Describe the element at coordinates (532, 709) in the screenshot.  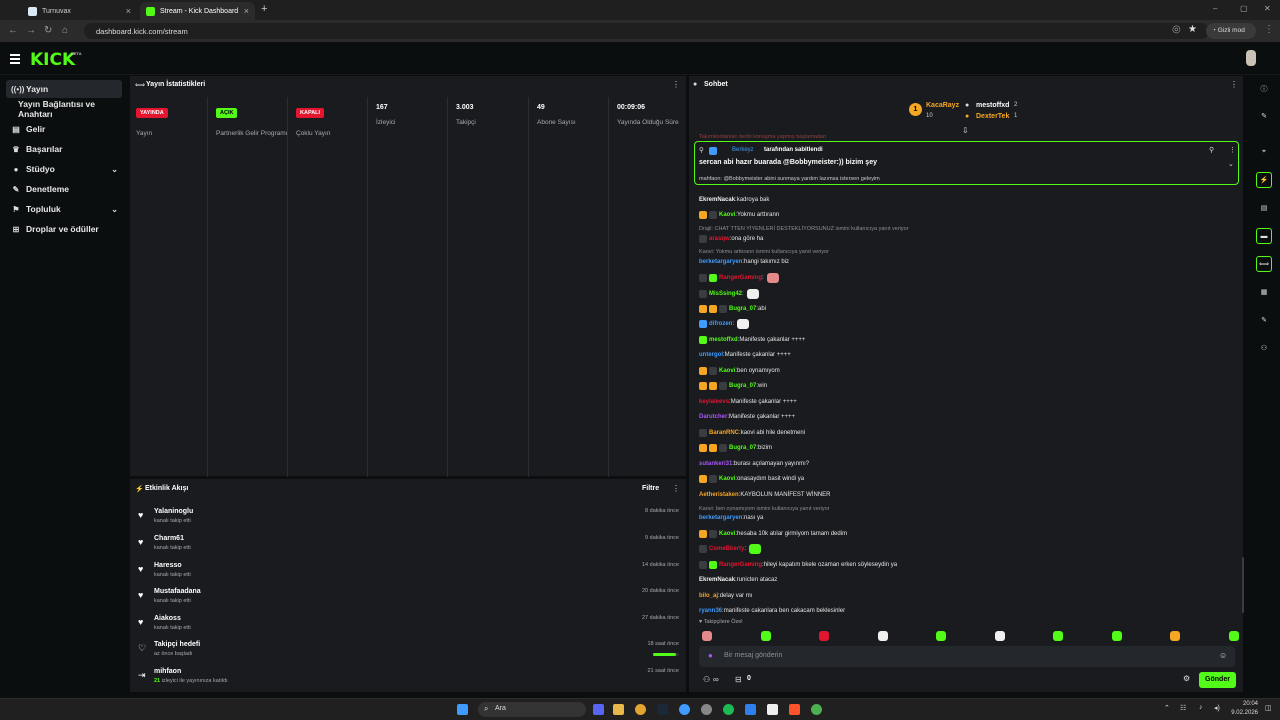
I see `taskbar-search: ⌕ Ara` at that location.